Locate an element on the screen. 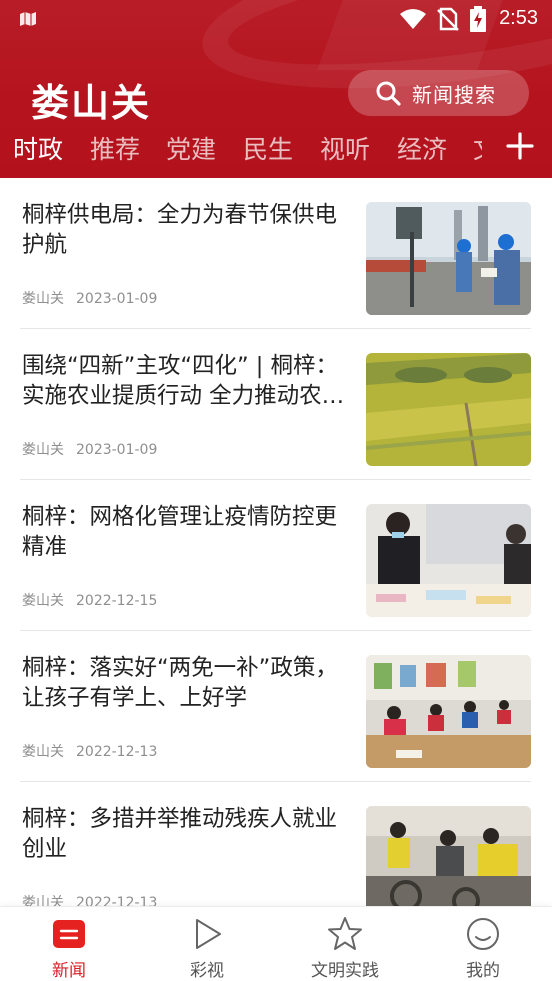 This screenshot has width=552, height=981. battery-charging-icon is located at coordinates (478, 19).